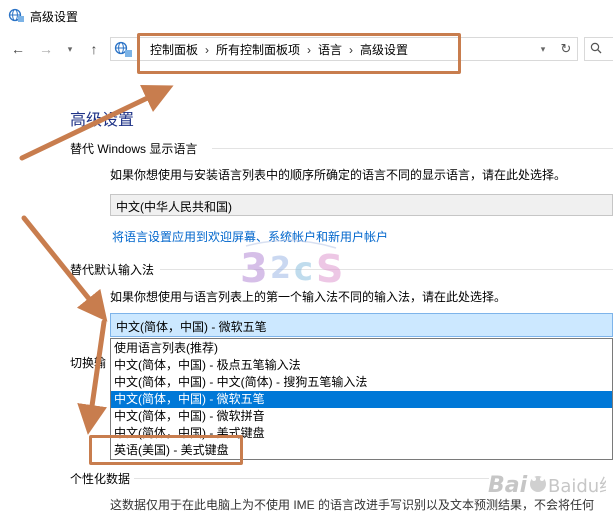 The height and width of the screenshot is (513, 613). Describe the element at coordinates (361, 348) in the screenshot. I see `dropdown-option: 使用语言列表(推荐)` at that location.